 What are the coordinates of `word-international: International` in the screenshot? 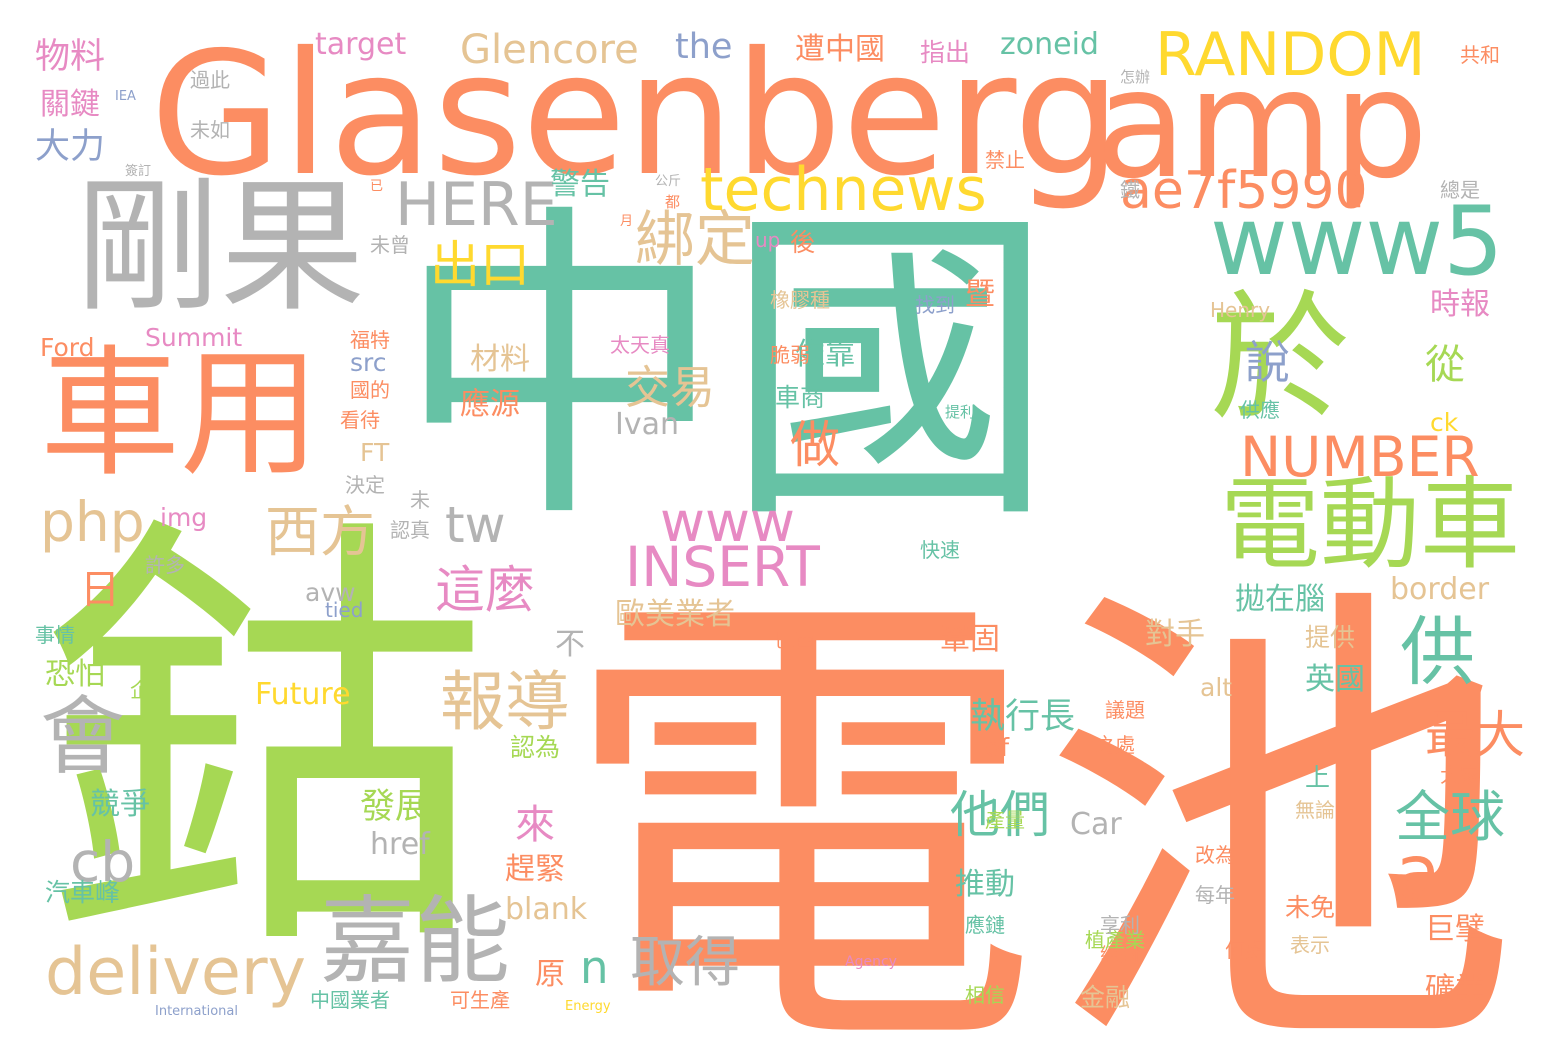 It's located at (196, 1011).